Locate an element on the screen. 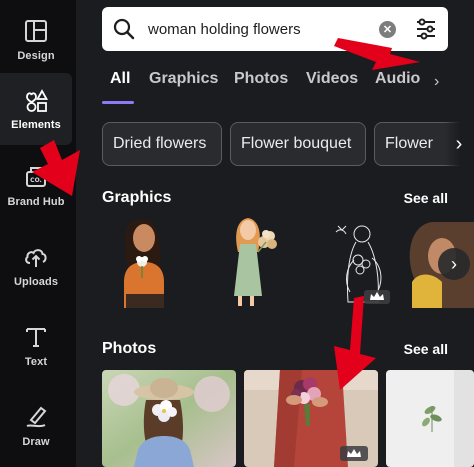 This screenshot has height=467, width=474. chip-flower-bouquet: Flower bouquet is located at coordinates (298, 144).